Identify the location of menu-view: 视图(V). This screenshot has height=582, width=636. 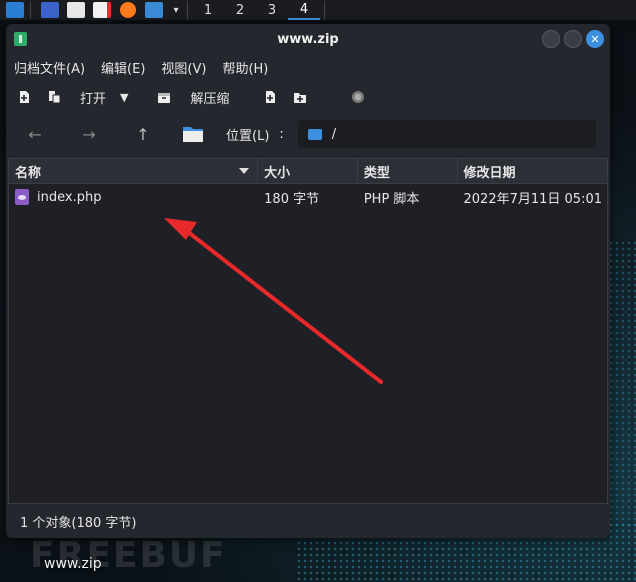
(183, 67).